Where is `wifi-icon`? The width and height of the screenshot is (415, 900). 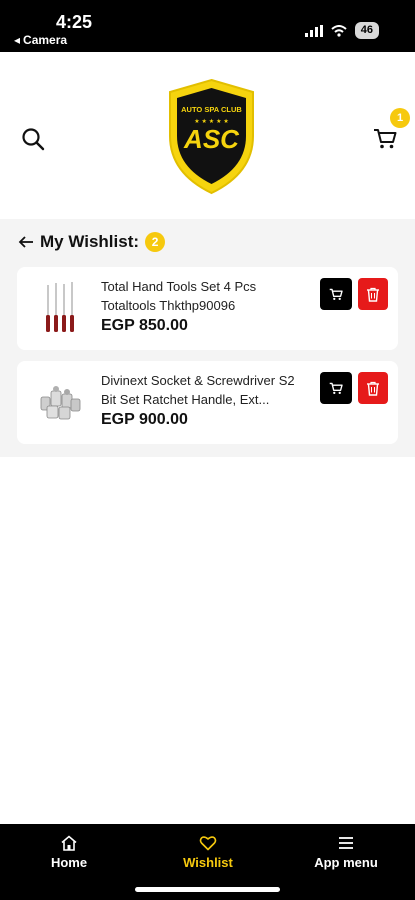 wifi-icon is located at coordinates (339, 30).